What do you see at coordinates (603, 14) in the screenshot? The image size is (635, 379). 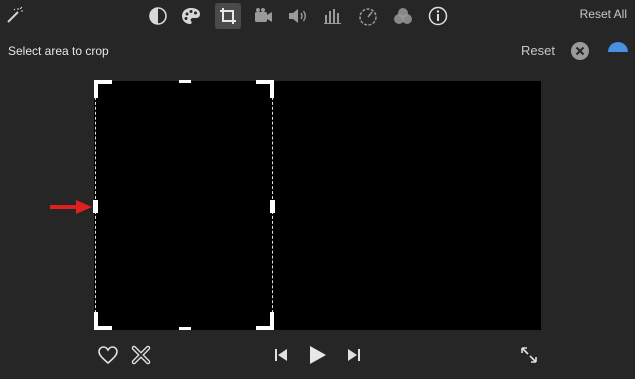 I see `reset-all-button: Reset All` at bounding box center [603, 14].